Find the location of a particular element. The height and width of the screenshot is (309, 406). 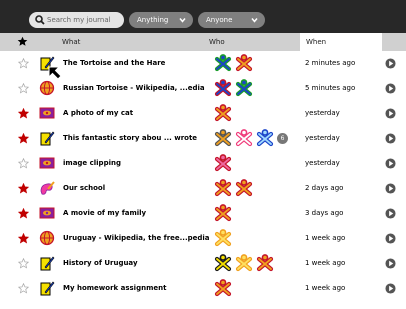

search-box is located at coordinates (76, 20).